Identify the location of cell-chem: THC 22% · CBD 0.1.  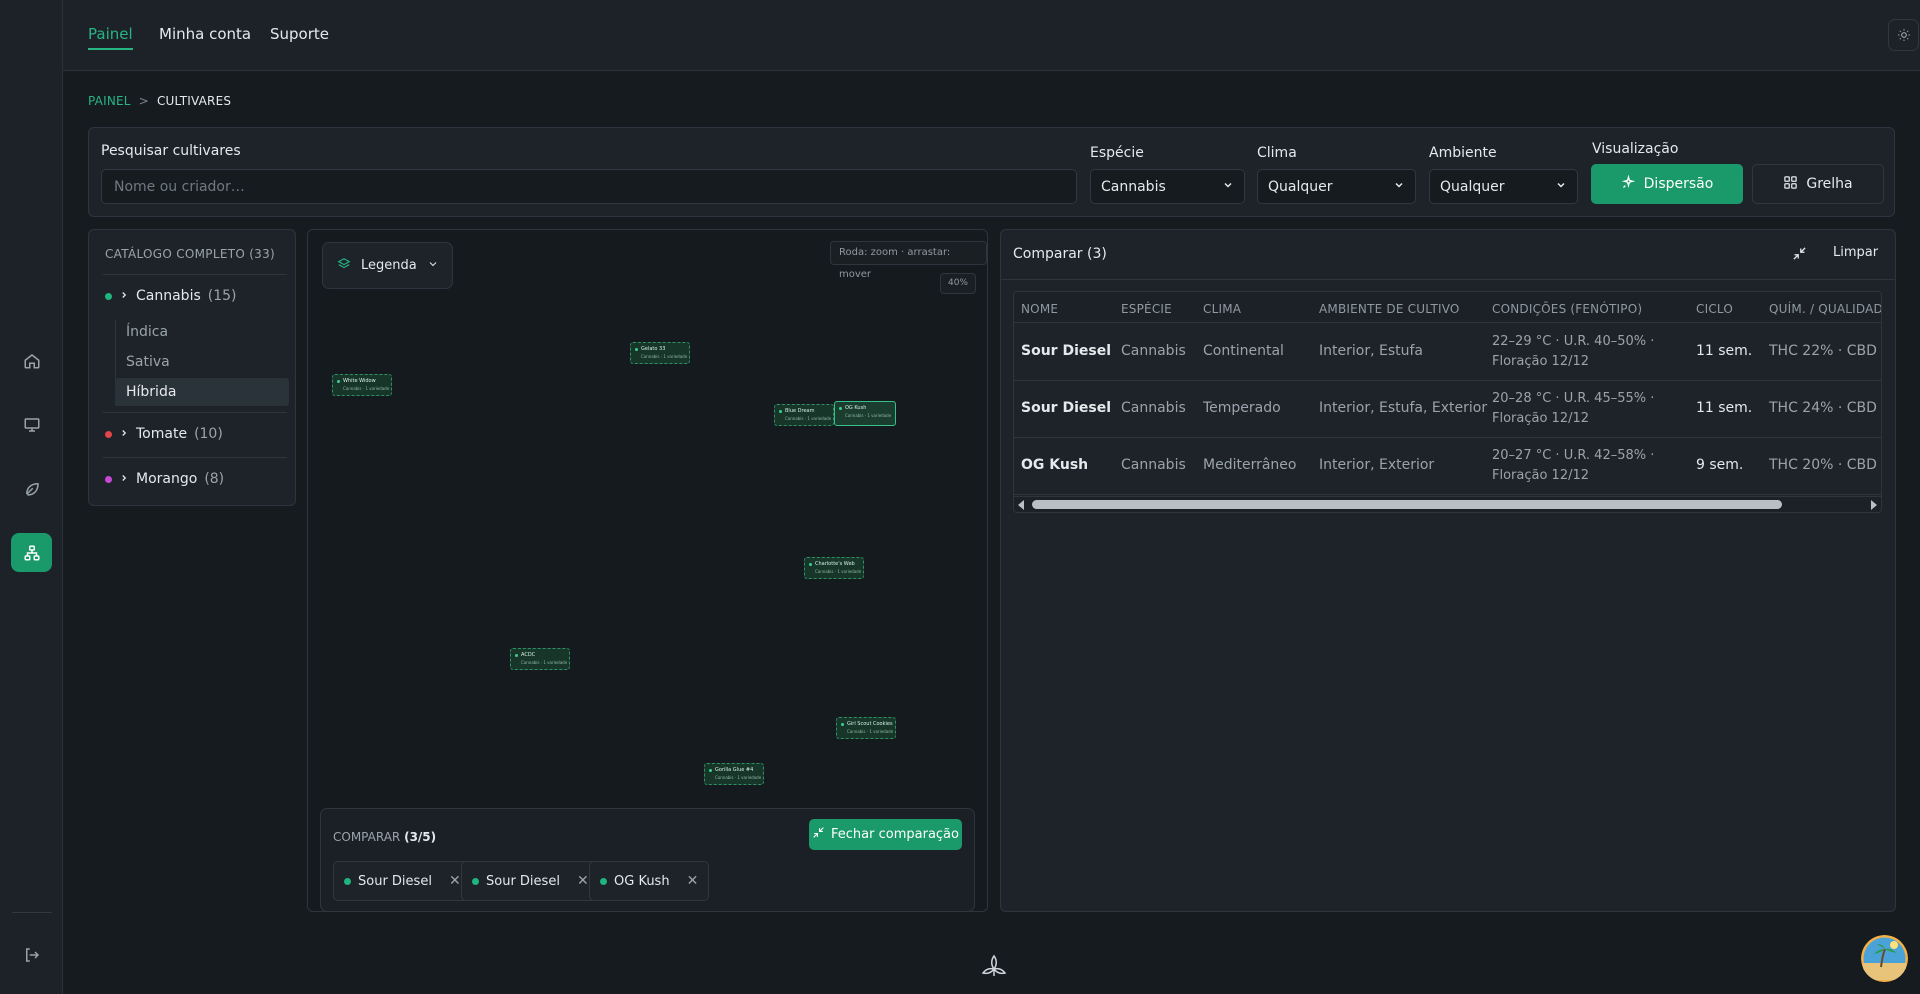
(1825, 351).